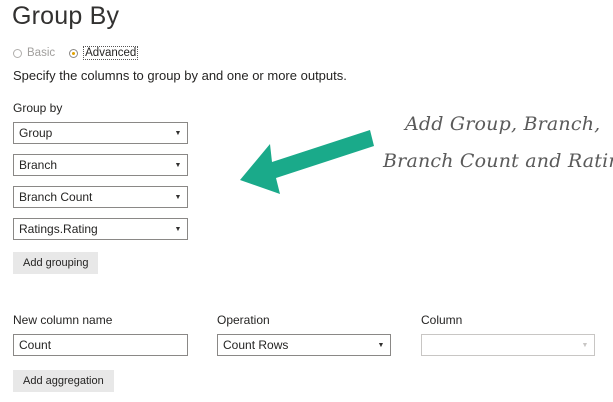 The height and width of the screenshot is (402, 613). What do you see at coordinates (41, 53) in the screenshot?
I see `radio-basic-label: Basic` at bounding box center [41, 53].